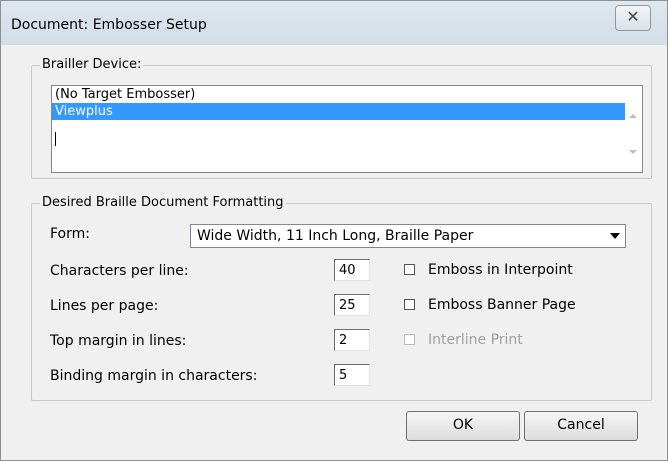  What do you see at coordinates (104, 306) in the screenshot?
I see `lines-per-page-label: Lines per page:` at bounding box center [104, 306].